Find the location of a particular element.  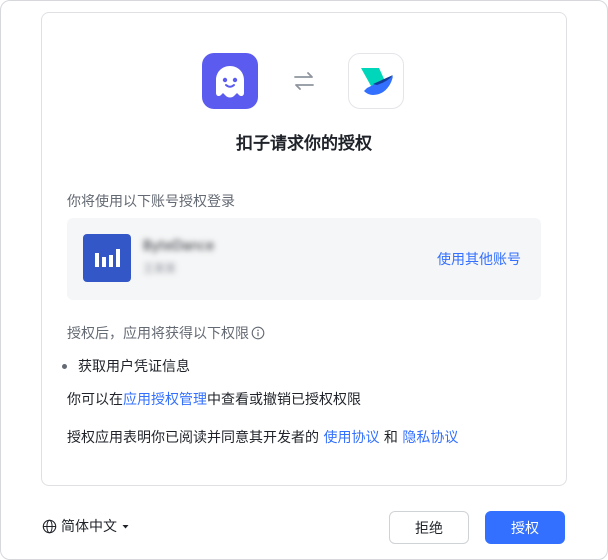

lark-bird-icon is located at coordinates (376, 81).